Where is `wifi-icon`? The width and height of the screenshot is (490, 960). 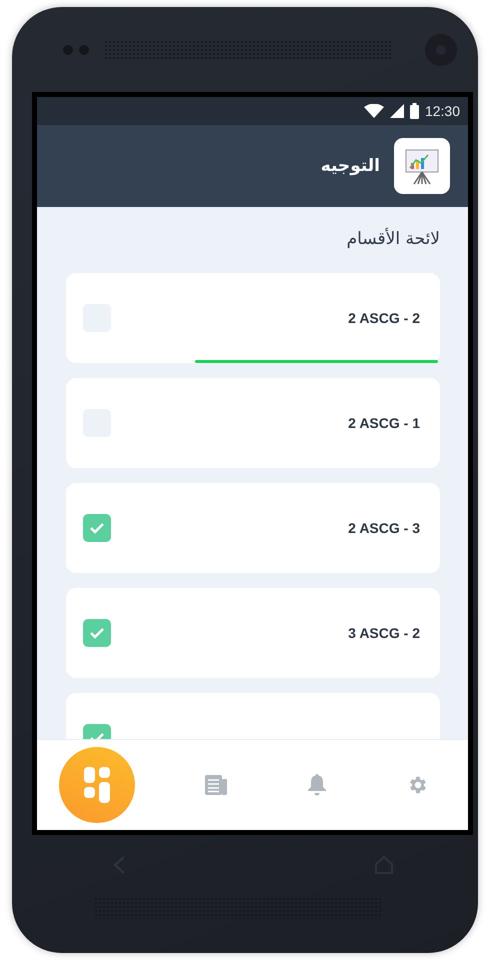 wifi-icon is located at coordinates (374, 111).